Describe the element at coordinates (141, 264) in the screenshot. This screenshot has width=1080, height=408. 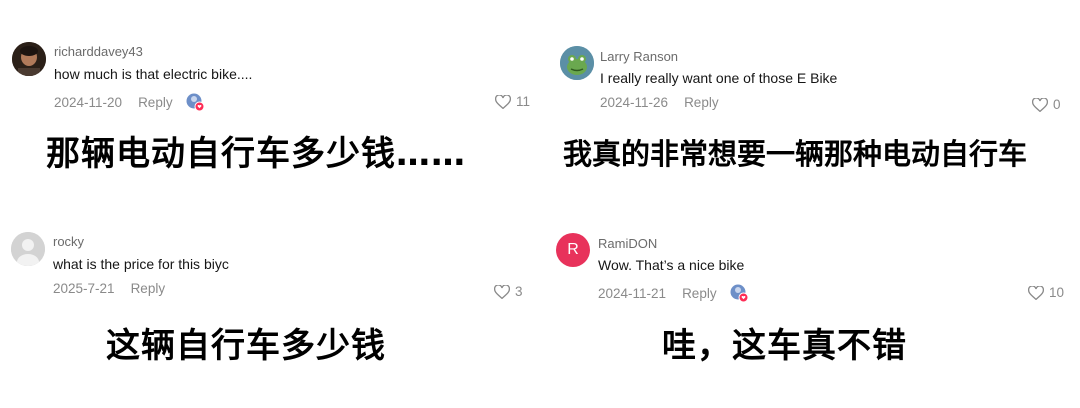
I see `comment-text: what is the price for this biyc` at that location.